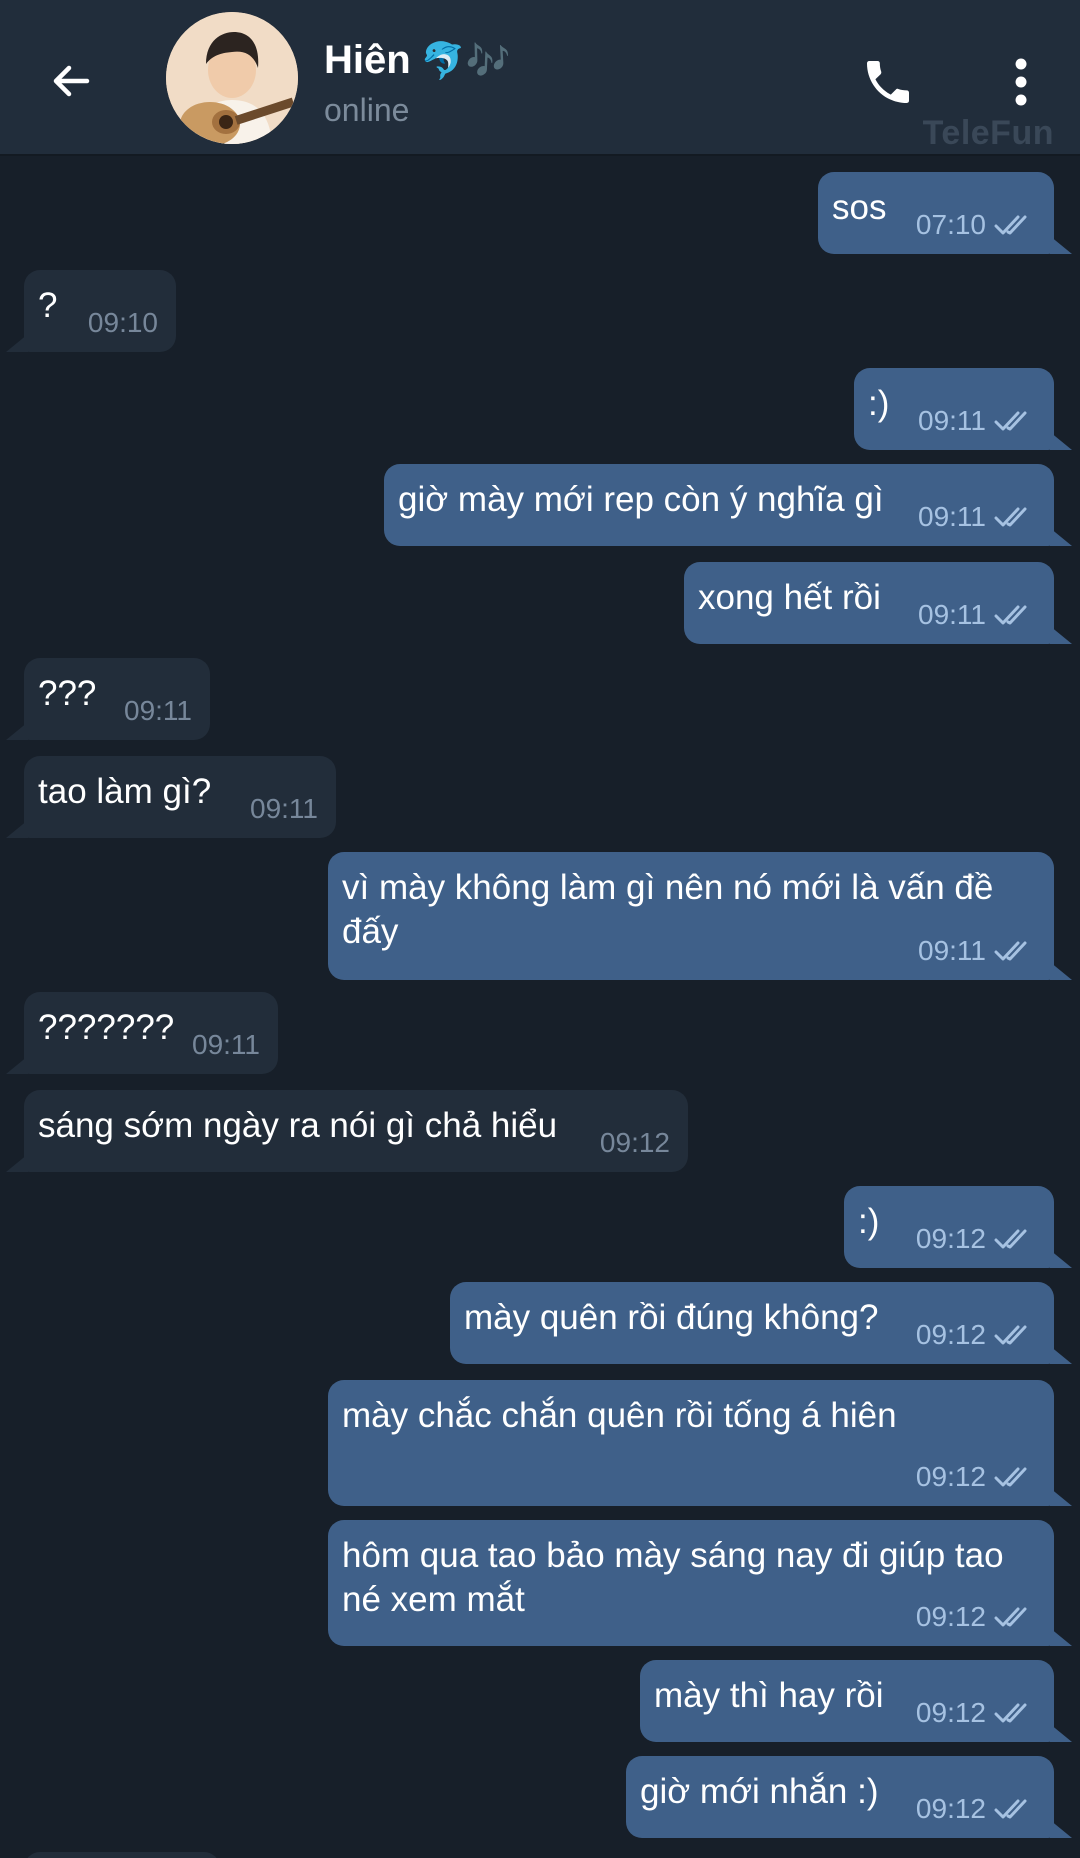  I want to click on message-bubble-outgoing: giờ mày mới rep còn ý nghĩa gì 09:11, so click(728, 505).